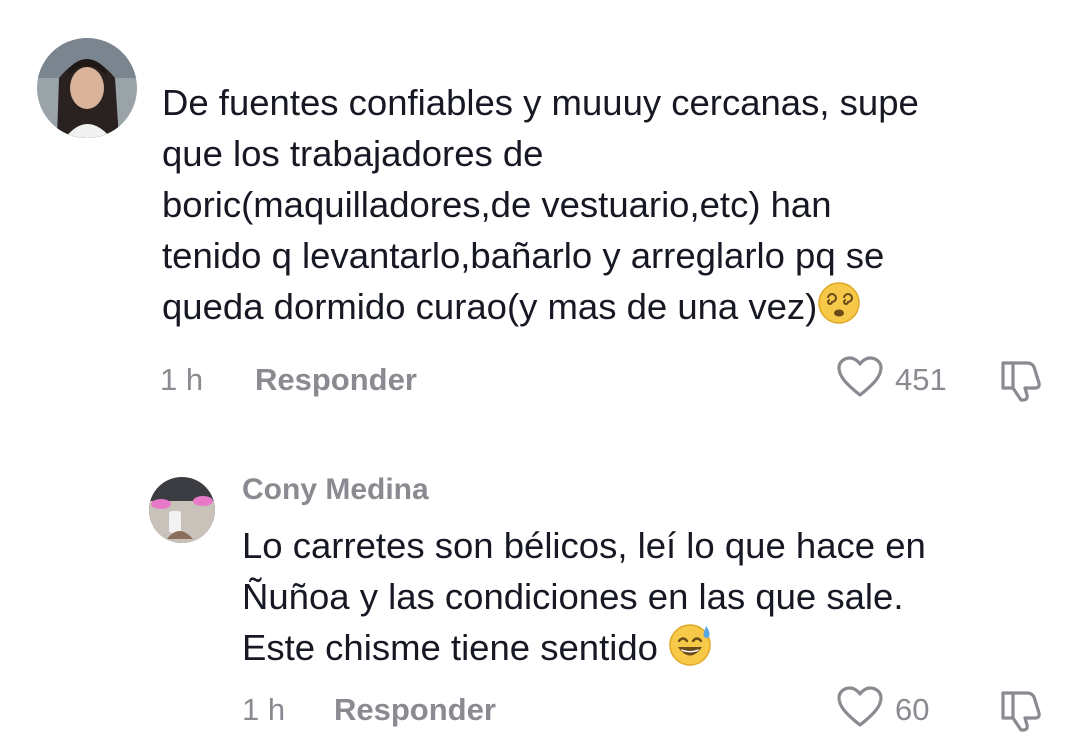  What do you see at coordinates (353, 153) in the screenshot?
I see `comment-line: que los trabajadores de` at bounding box center [353, 153].